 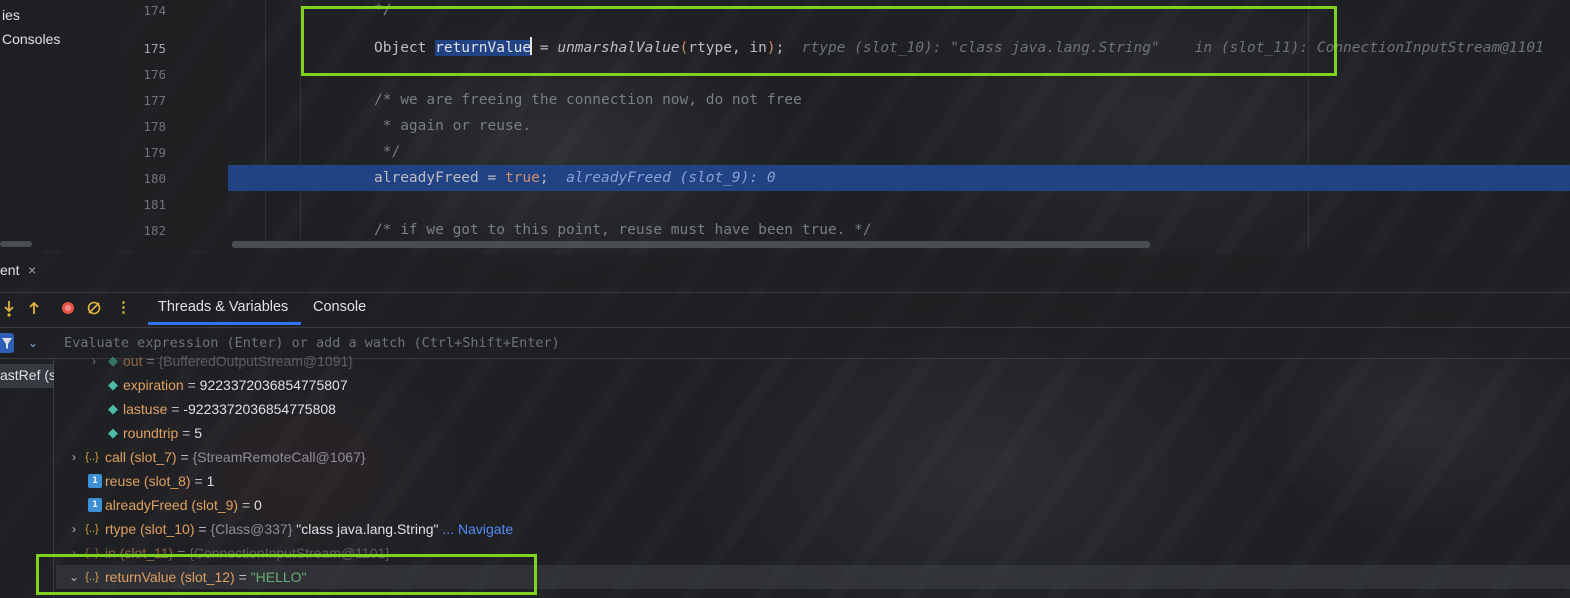 I want to click on variable-name: alreadyFreed (slot_9), so click(x=172, y=505).